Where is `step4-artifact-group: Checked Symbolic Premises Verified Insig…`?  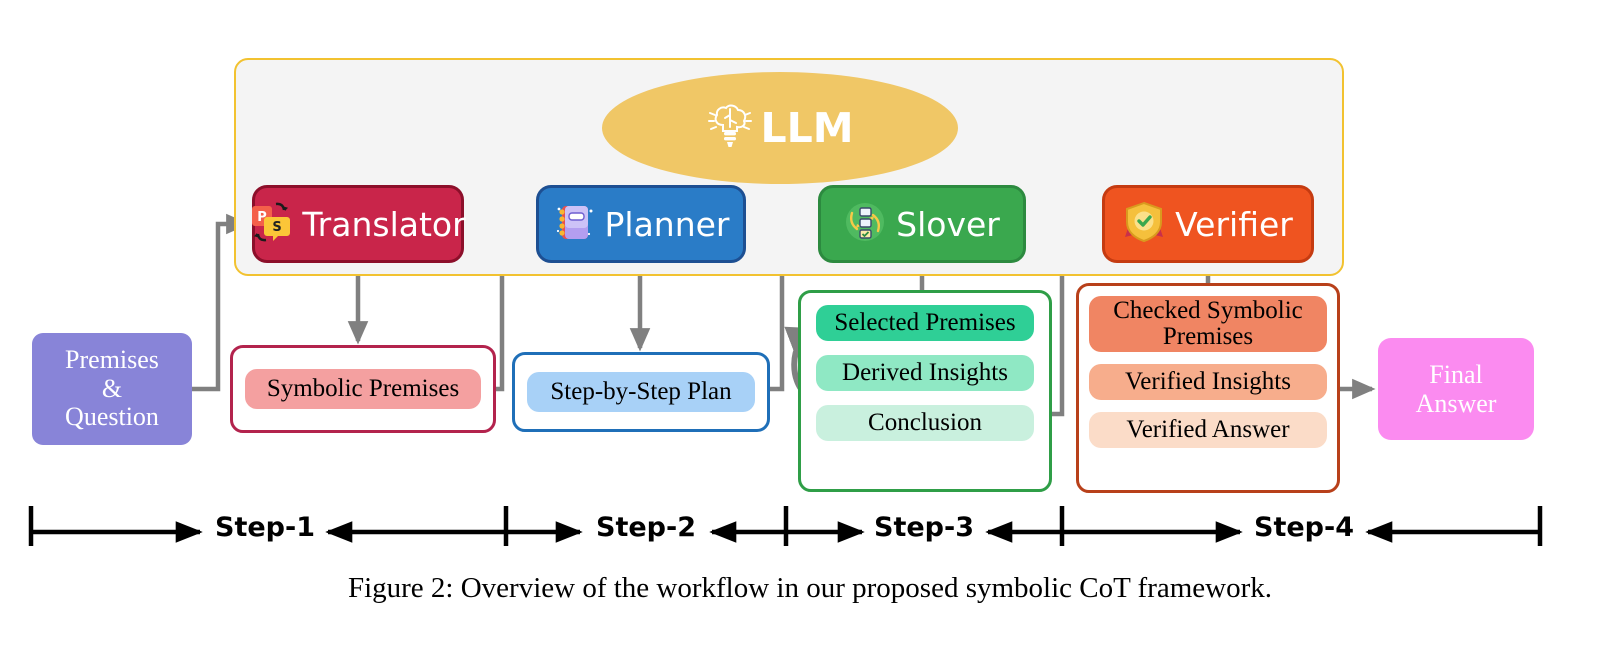
step4-artifact-group: Checked Symbolic Premises Verified Insig… is located at coordinates (1208, 388).